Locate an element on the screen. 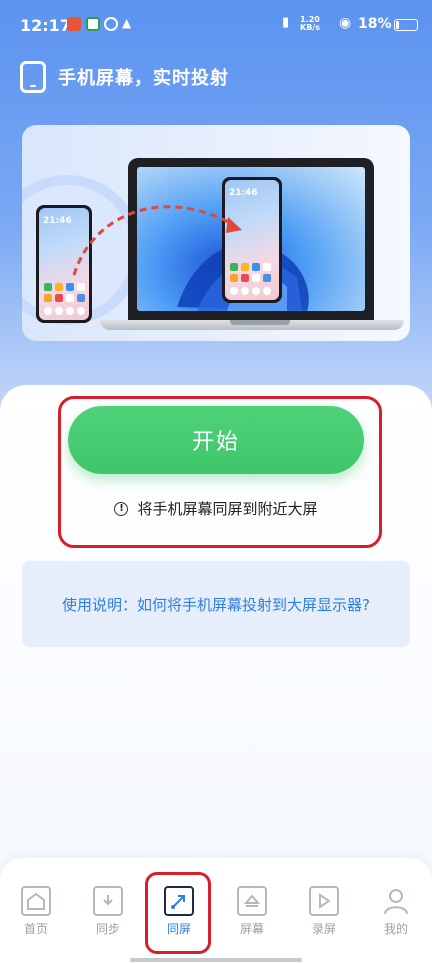 The height and width of the screenshot is (964, 432). usage-guide-text: 使用说明：如何将手机屏幕投射到大屏显示器? is located at coordinates (216, 604).